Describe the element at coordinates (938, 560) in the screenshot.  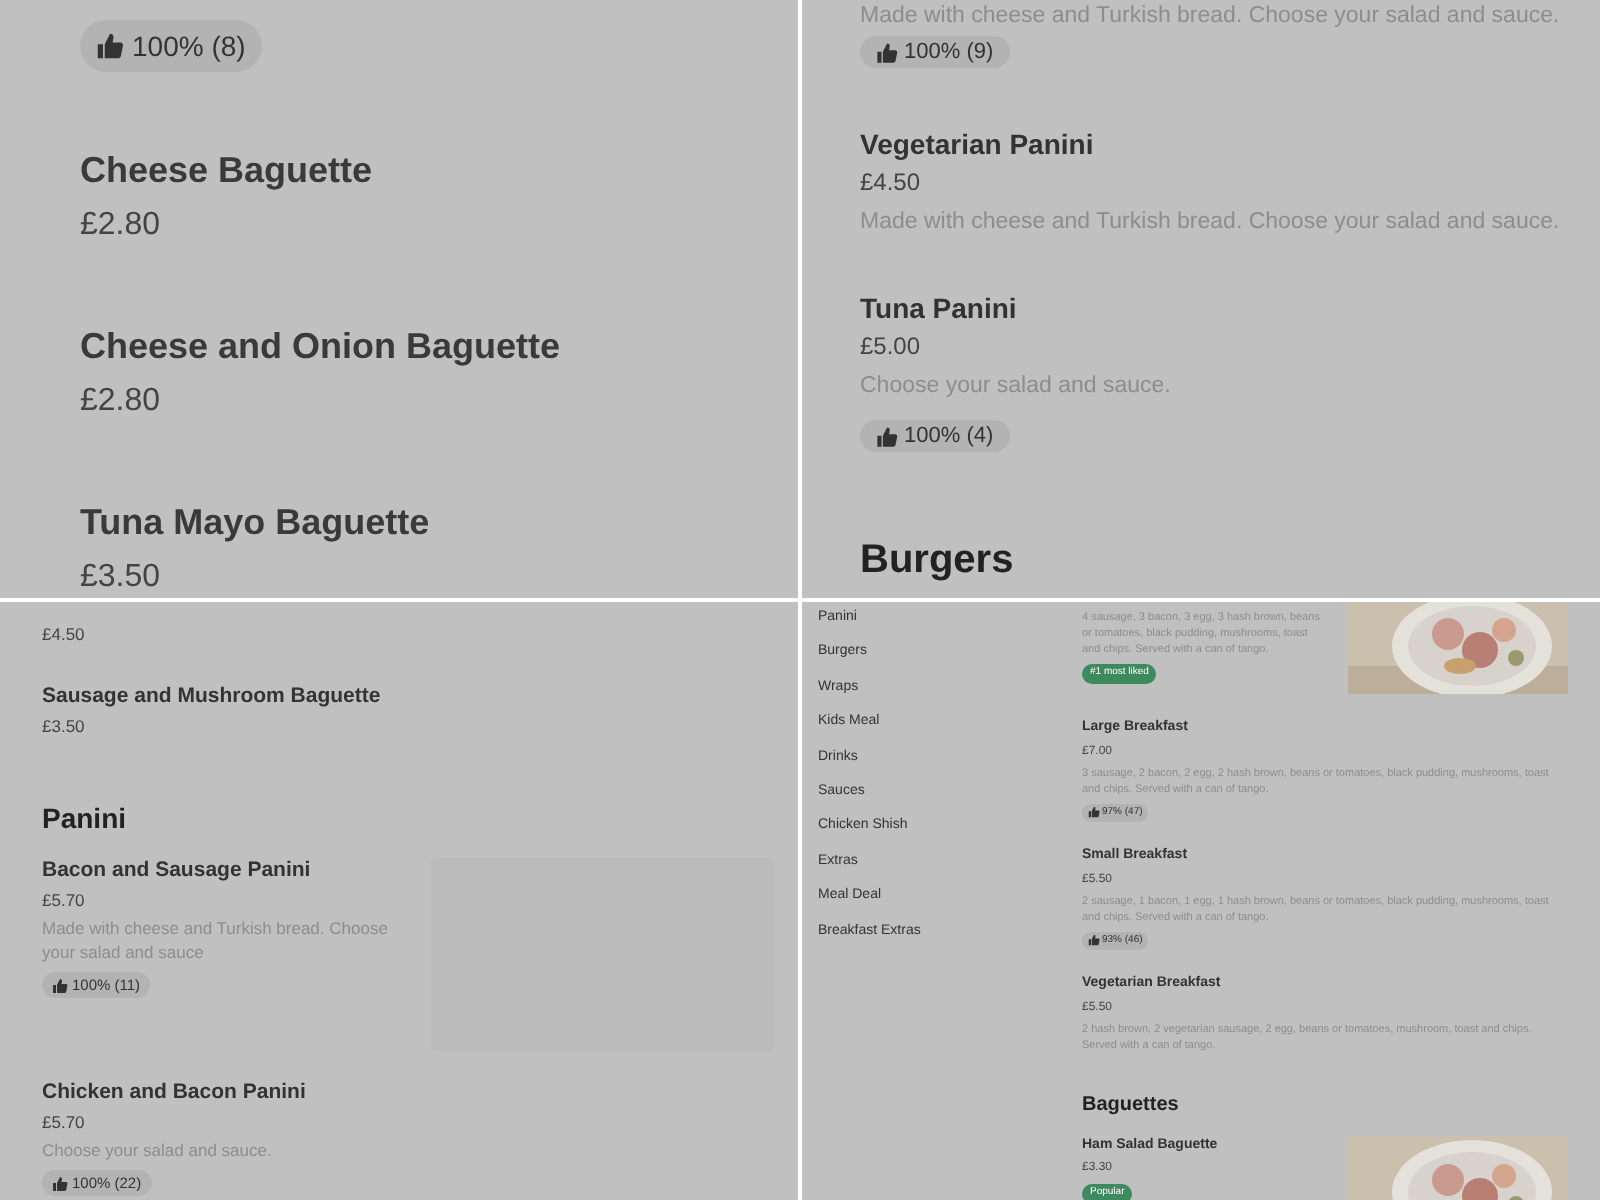
I see `section-heading: Burgers` at that location.